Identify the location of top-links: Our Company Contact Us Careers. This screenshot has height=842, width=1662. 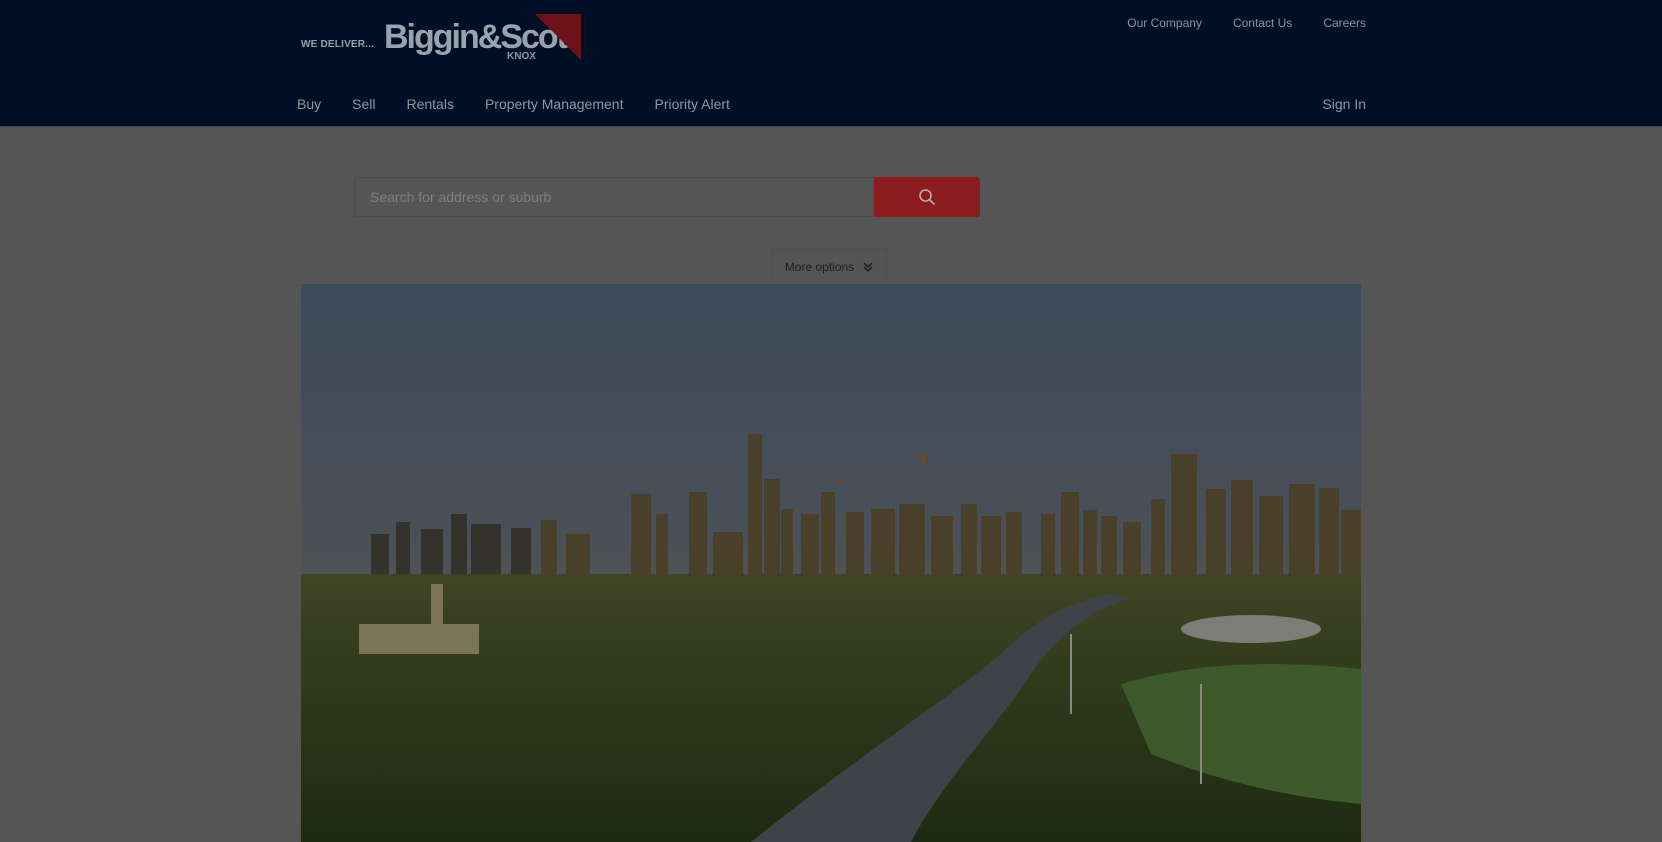
(1246, 23).